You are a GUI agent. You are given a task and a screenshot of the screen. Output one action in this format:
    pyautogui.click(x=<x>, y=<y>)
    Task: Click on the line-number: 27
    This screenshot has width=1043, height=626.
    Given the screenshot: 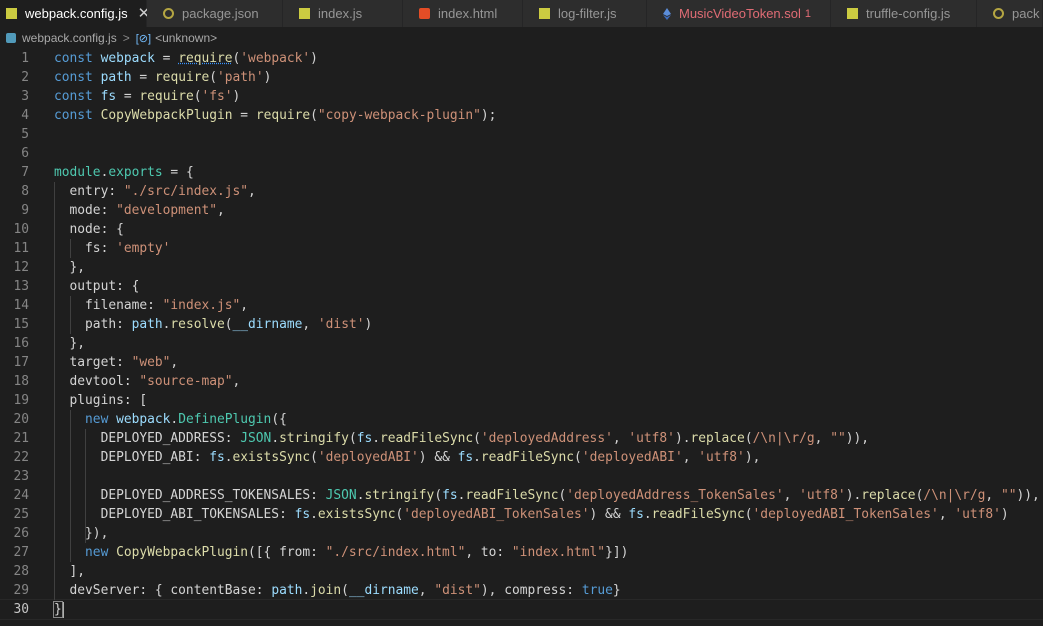 What is the action you would take?
    pyautogui.click(x=21, y=552)
    